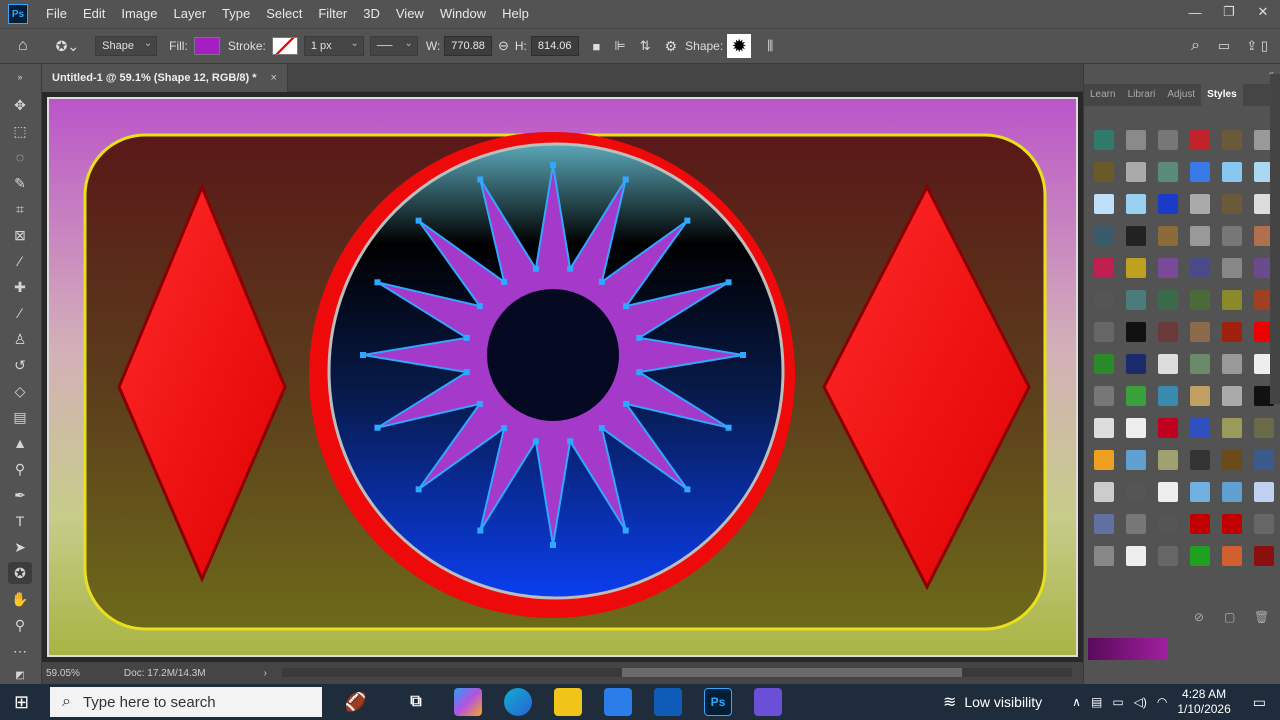 This screenshot has height=720, width=1280. I want to click on share-icon: ⇪ ▯, so click(1257, 46).